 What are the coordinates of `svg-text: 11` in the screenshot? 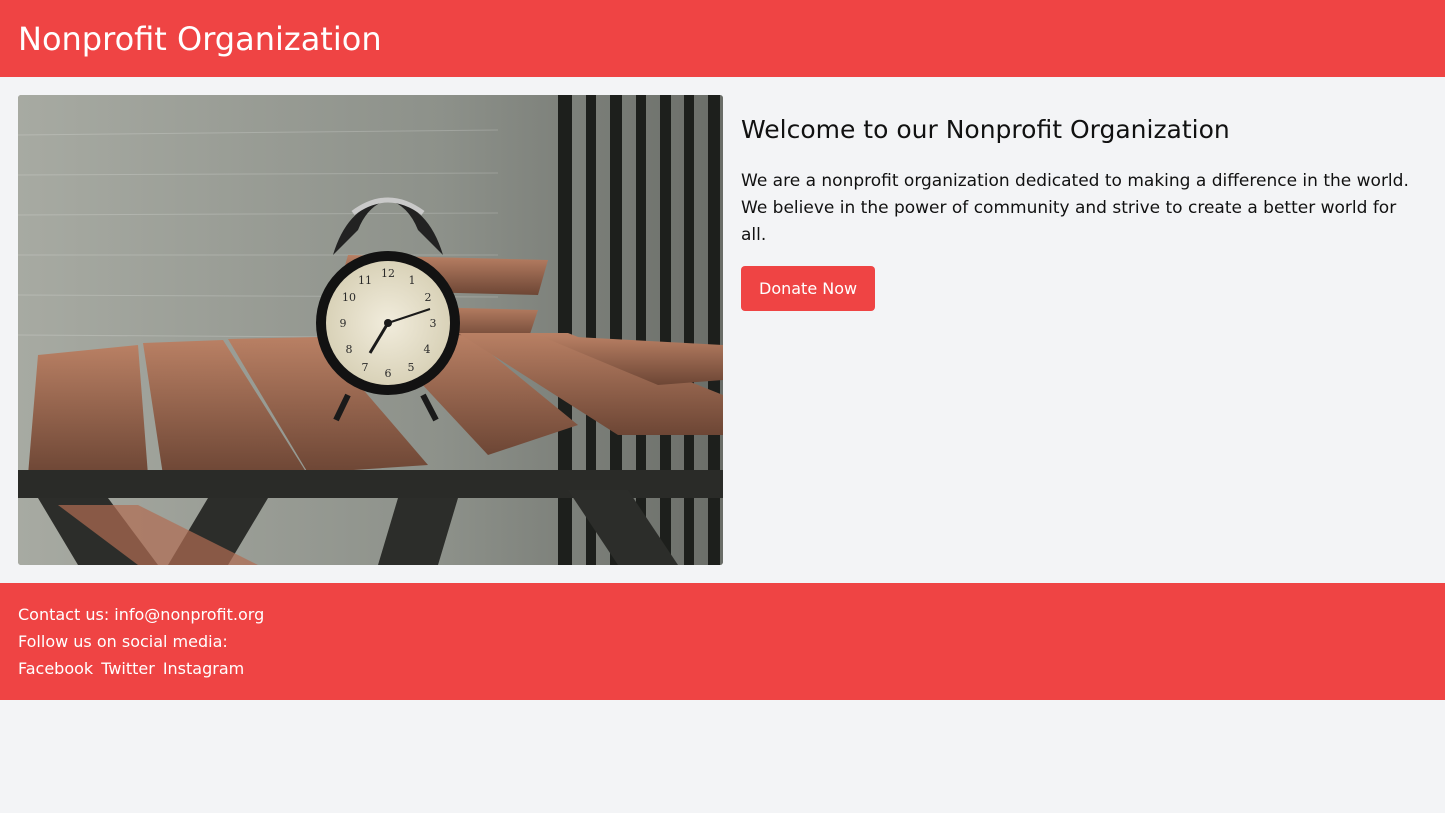 It's located at (365, 280).